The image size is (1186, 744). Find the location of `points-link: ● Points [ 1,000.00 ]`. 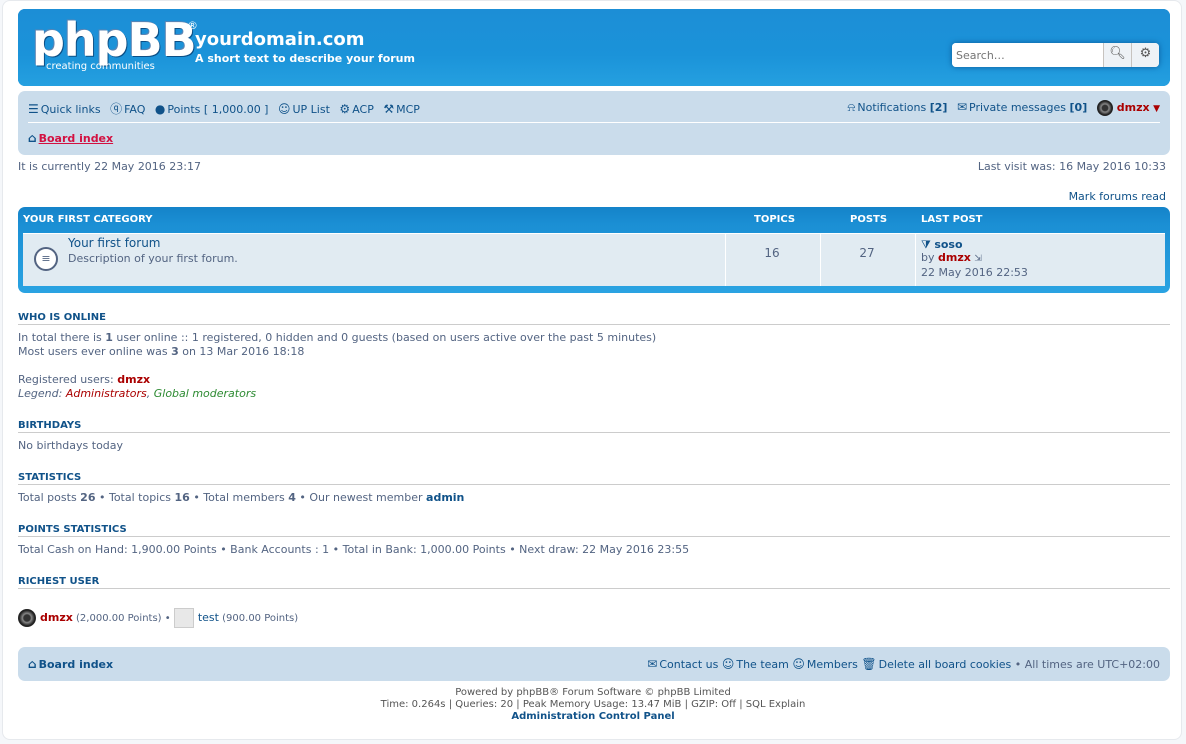

points-link: ● Points [ 1,000.00 ] is located at coordinates (213, 109).